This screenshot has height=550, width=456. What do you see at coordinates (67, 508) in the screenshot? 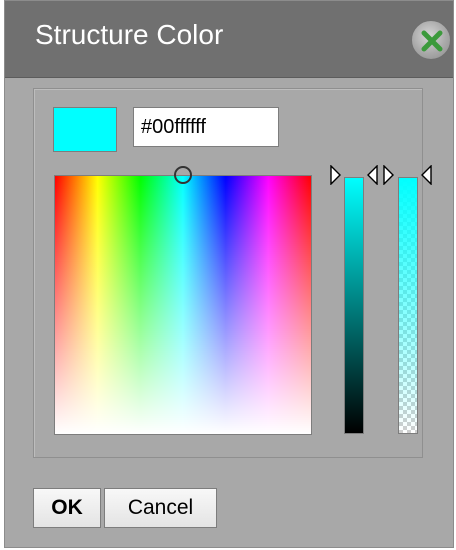
I see `ok-button: OK` at bounding box center [67, 508].